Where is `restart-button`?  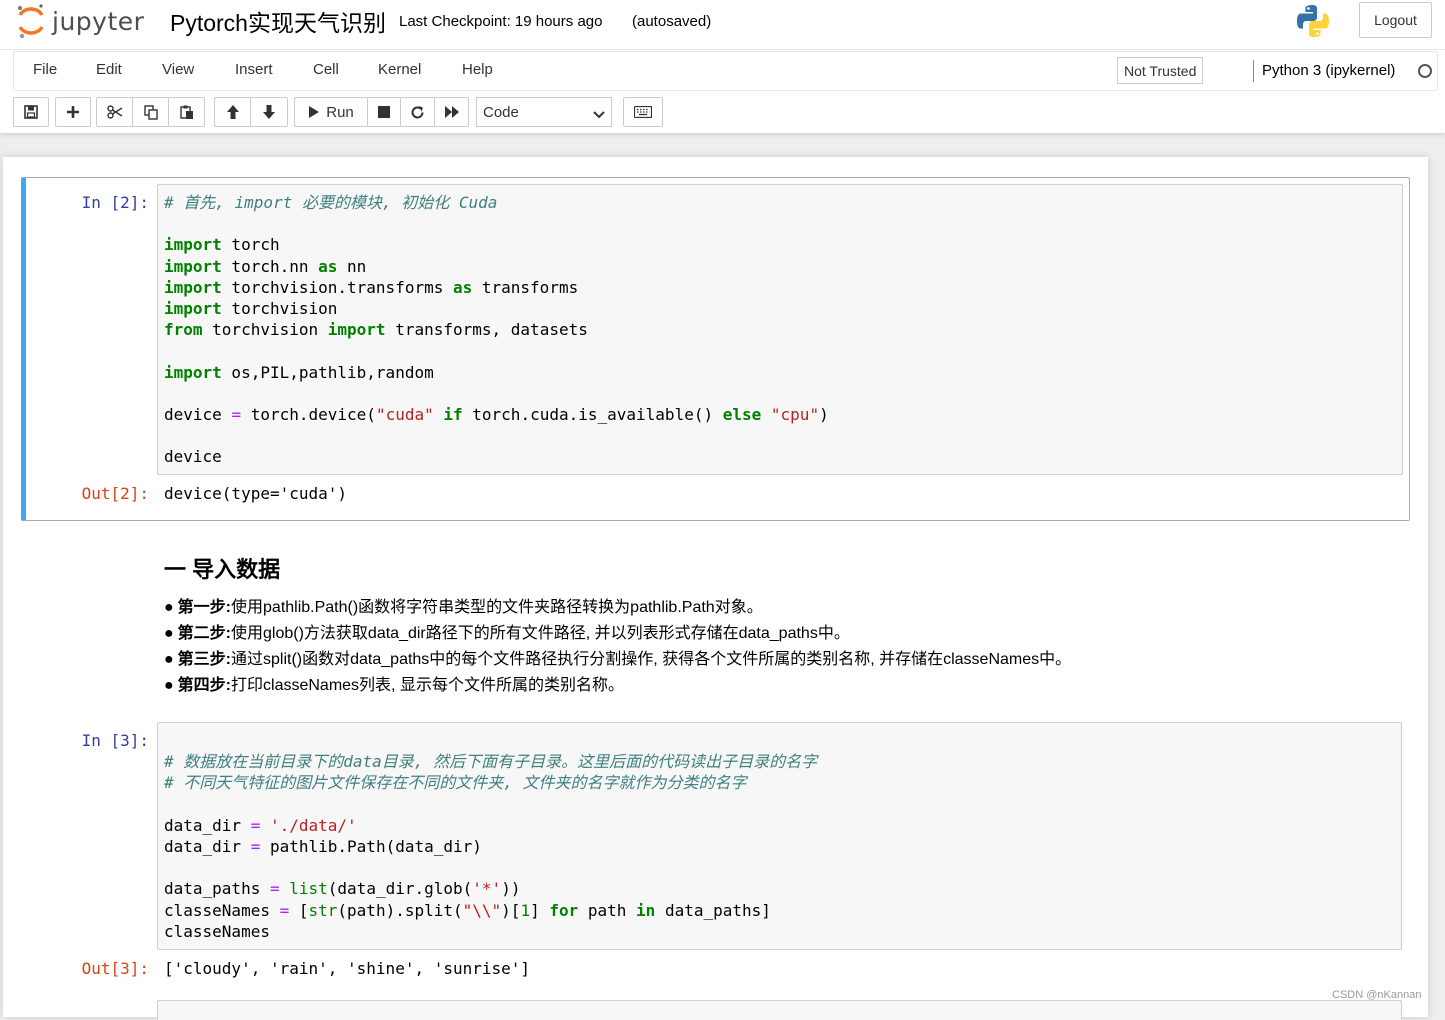 restart-button is located at coordinates (417, 112).